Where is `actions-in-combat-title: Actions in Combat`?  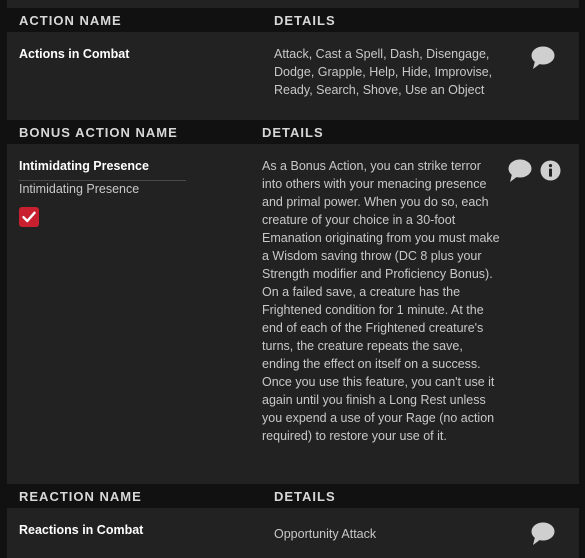
actions-in-combat-title: Actions in Combat is located at coordinates (74, 54).